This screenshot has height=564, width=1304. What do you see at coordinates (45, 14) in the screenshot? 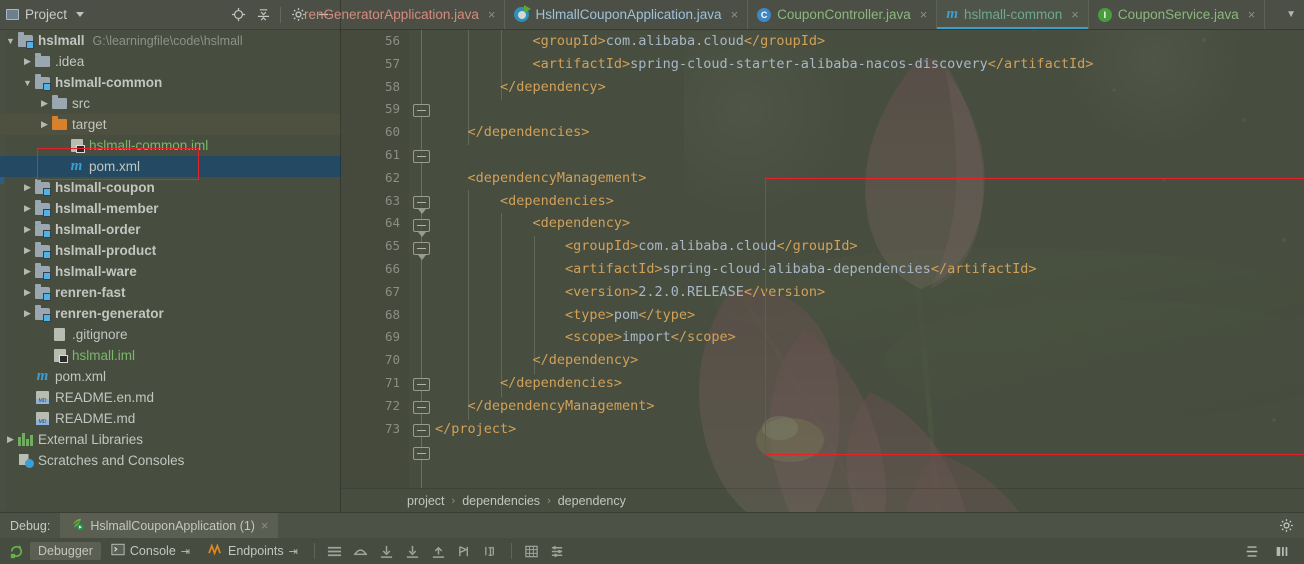
I see `project-panel-title-button: Project` at bounding box center [45, 14].